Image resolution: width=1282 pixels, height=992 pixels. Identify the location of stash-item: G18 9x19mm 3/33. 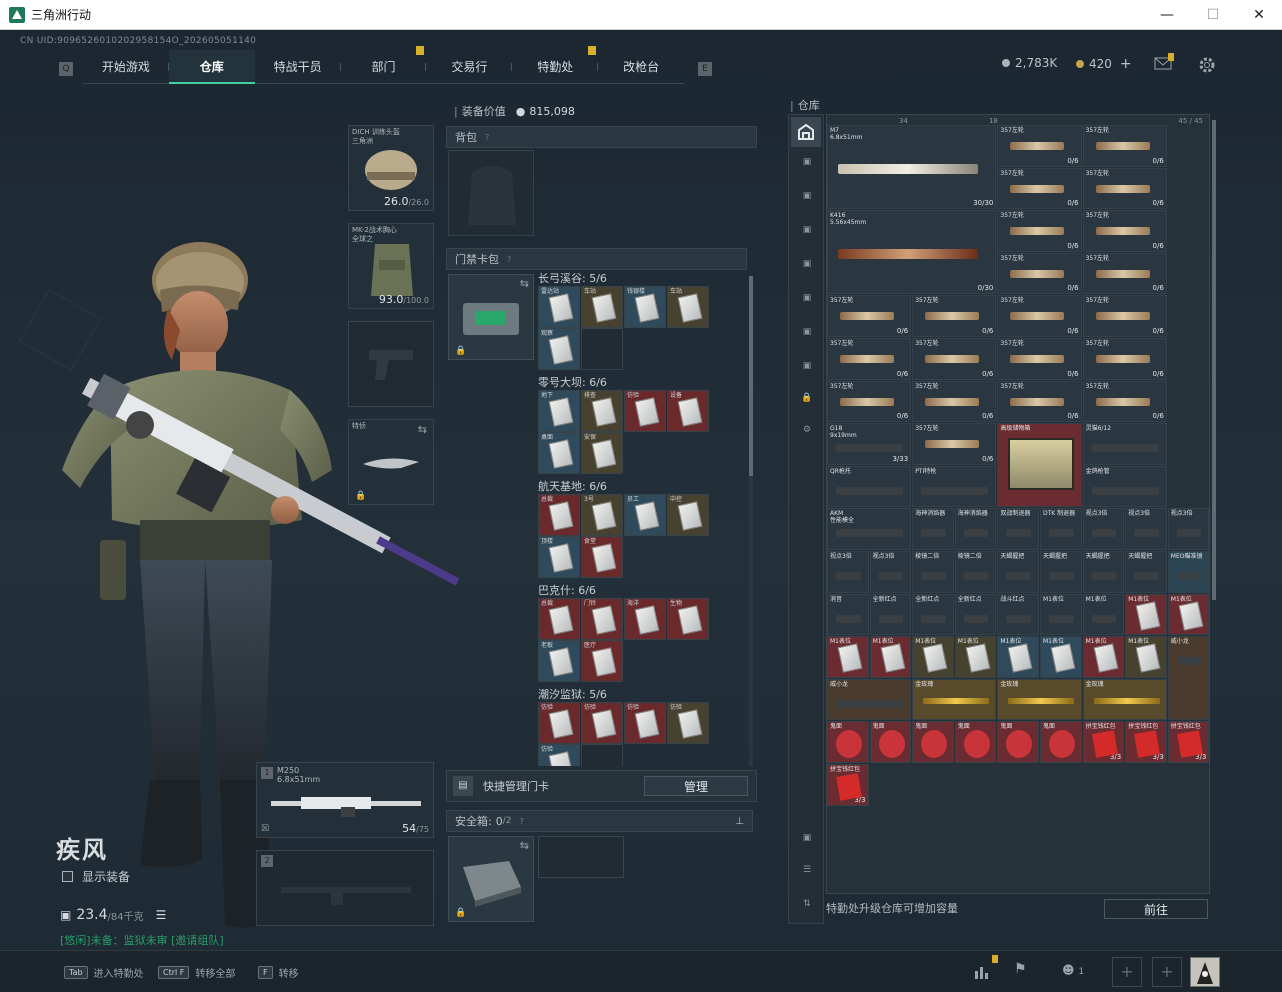
(869, 444).